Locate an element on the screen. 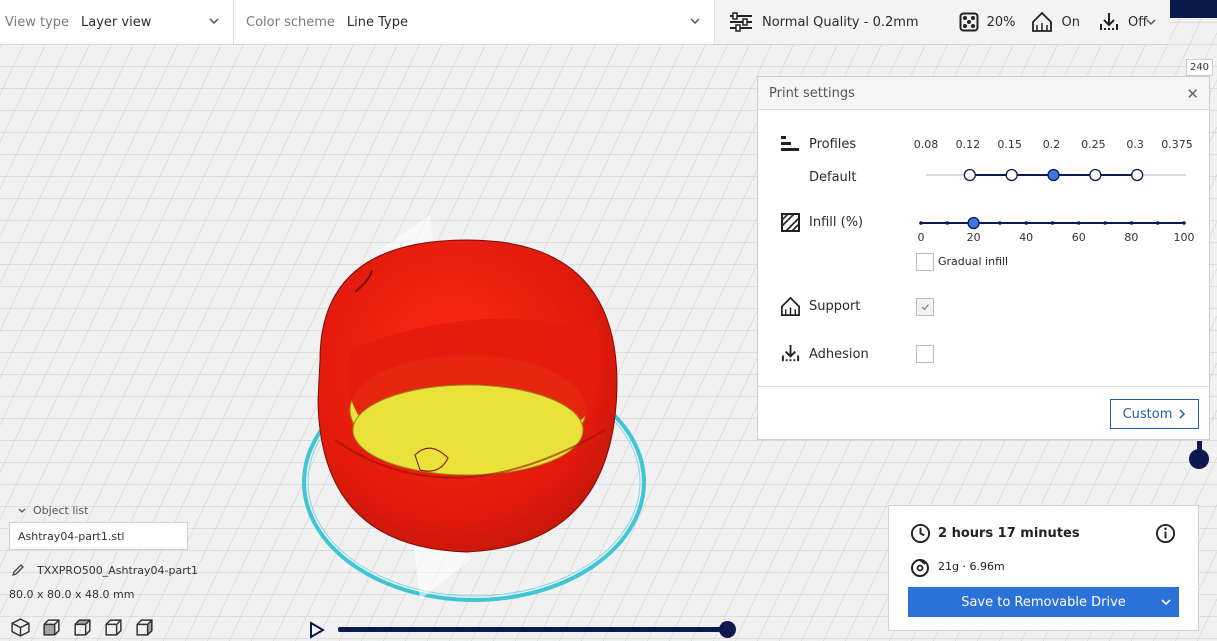 The height and width of the screenshot is (641, 1217). support-checkbox is located at coordinates (925, 307).